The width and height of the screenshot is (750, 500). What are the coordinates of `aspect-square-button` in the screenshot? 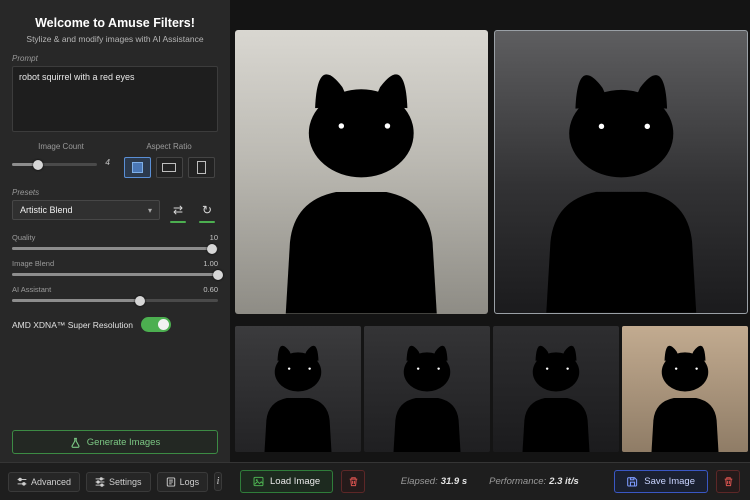 It's located at (137, 167).